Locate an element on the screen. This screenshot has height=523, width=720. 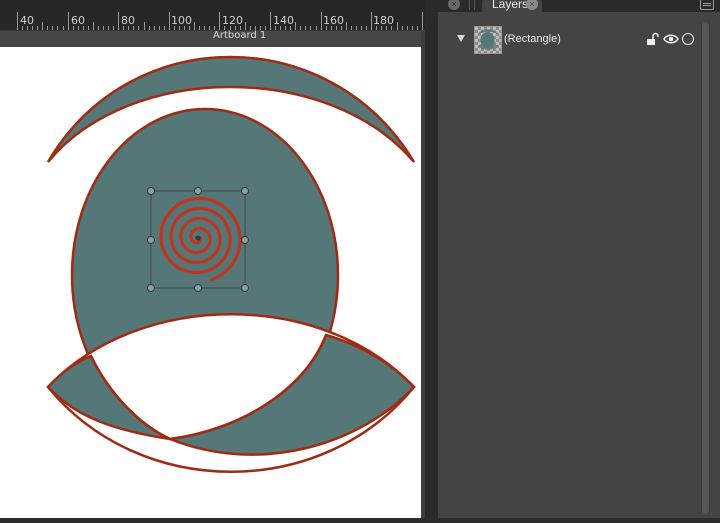
close-icon: × is located at coordinates (454, 5).